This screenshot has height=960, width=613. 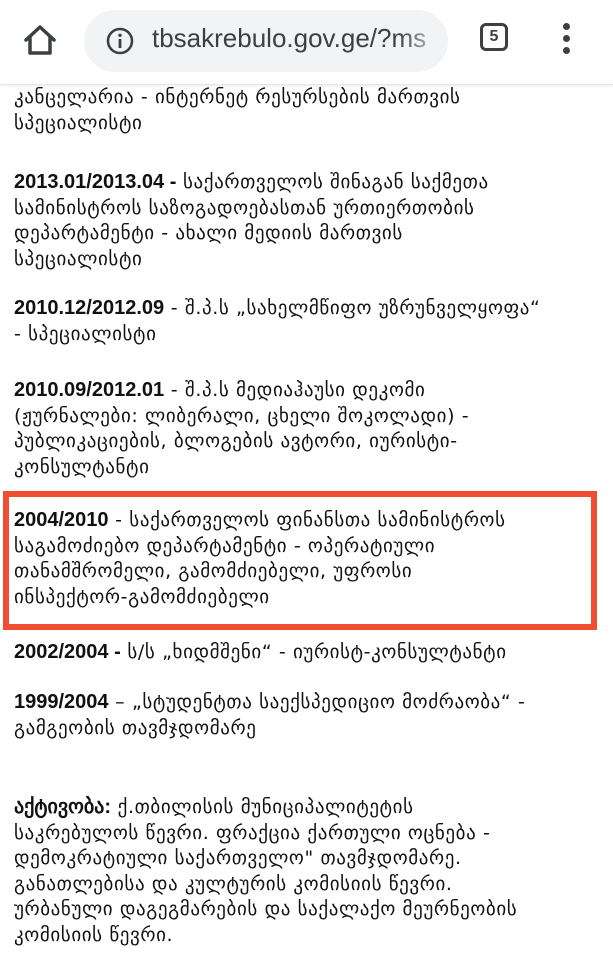 I want to click on entry-text-line: - სპეციალისტი, so click(x=85, y=333).